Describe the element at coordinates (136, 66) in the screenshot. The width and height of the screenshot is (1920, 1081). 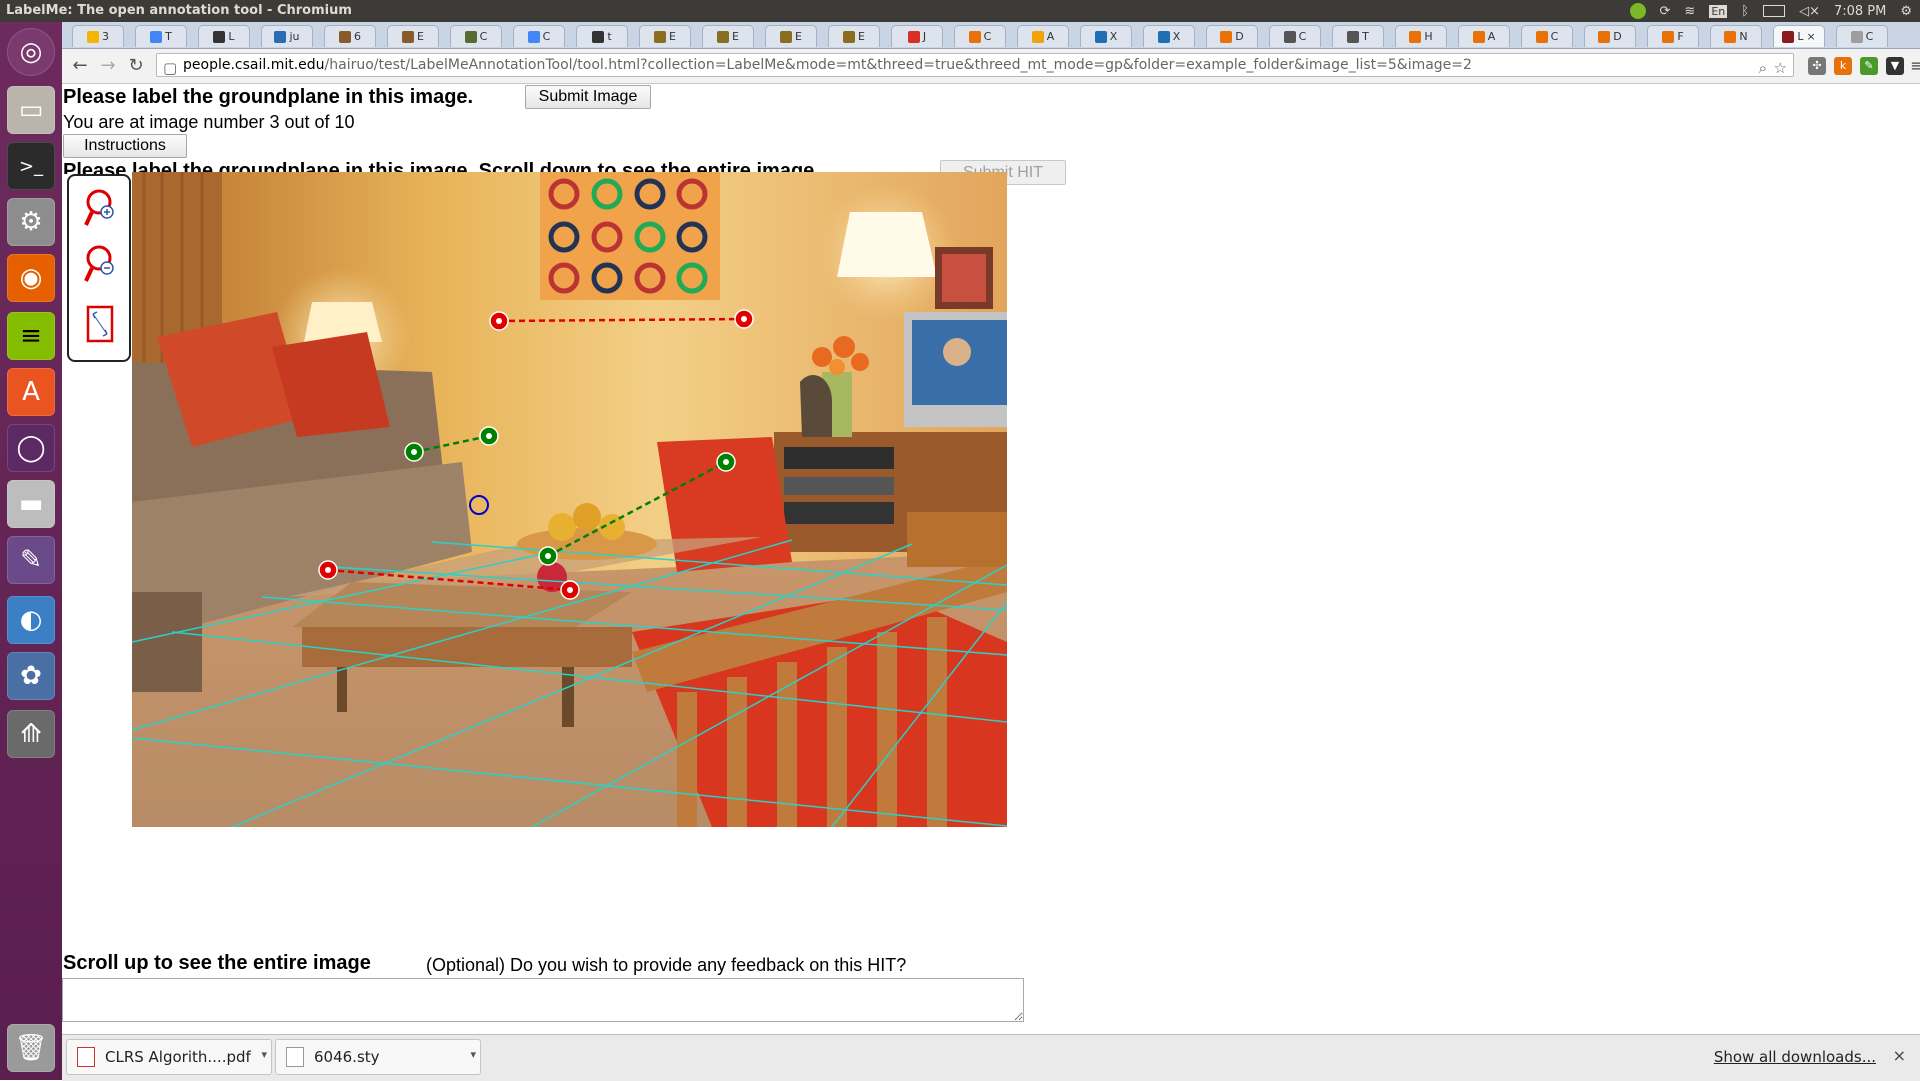
I see `reload-button: ↻` at that location.